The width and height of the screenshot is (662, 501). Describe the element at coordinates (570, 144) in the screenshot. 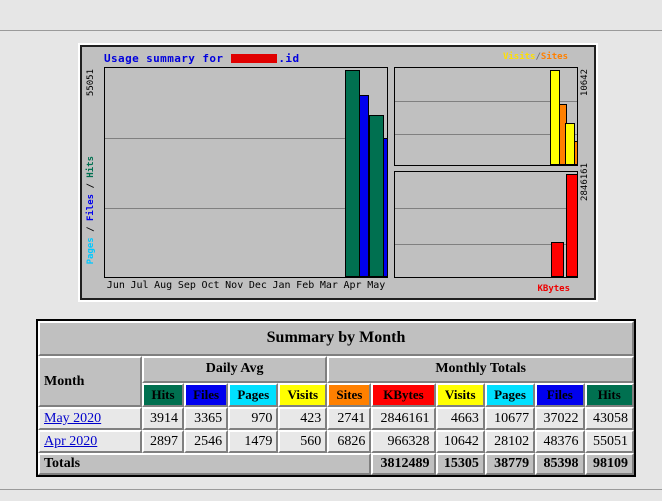

I see `bar-visits-may` at that location.